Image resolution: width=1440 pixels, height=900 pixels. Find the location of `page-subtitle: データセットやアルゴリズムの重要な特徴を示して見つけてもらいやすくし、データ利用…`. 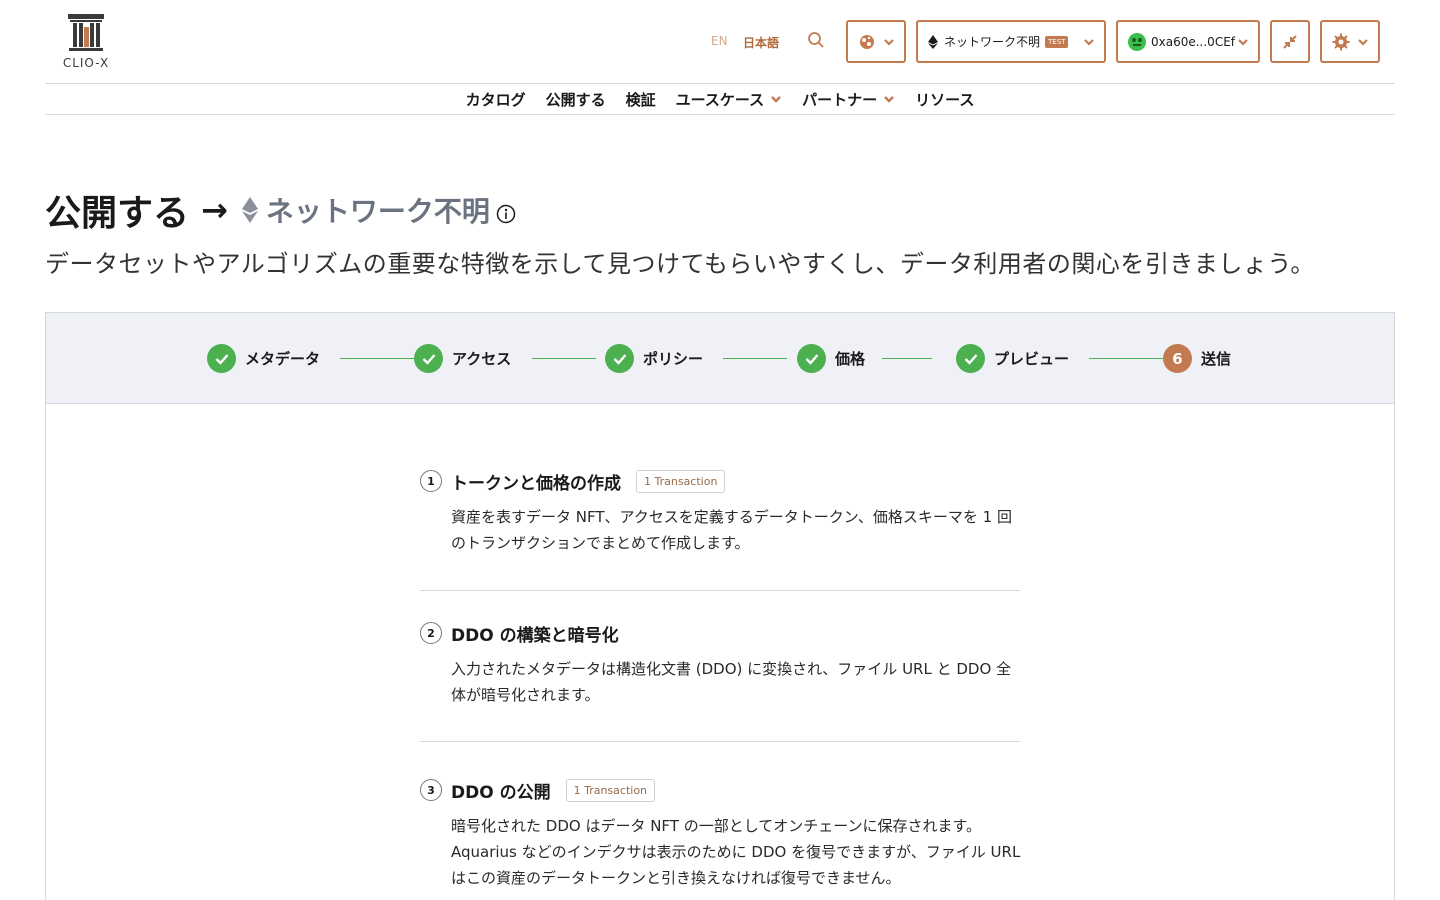

page-subtitle: データセットやアルゴリズムの重要な特徴を示して見つけてもらいやすくし、データ利用… is located at coordinates (680, 264).